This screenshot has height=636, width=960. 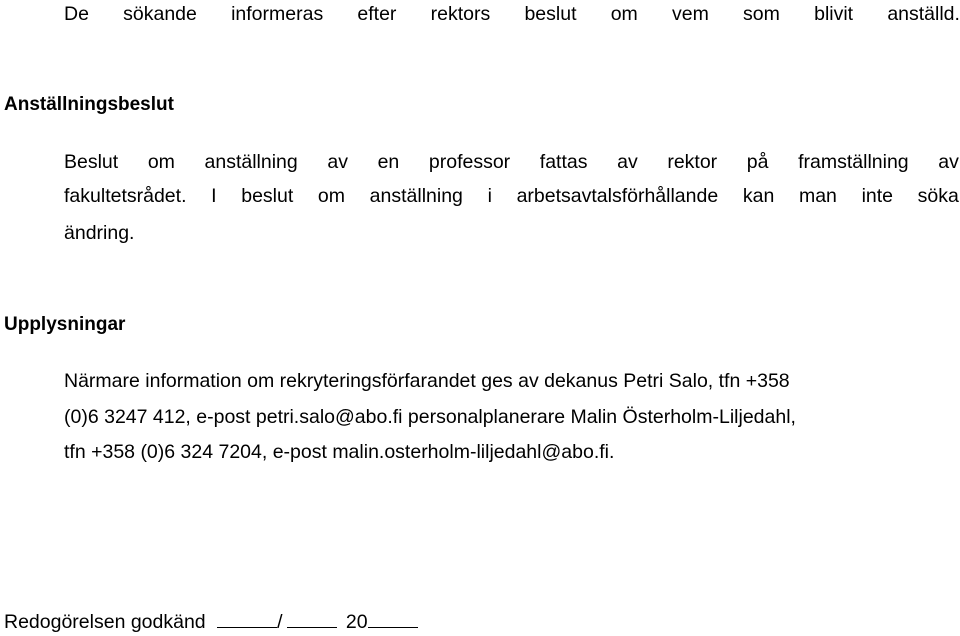 What do you see at coordinates (550, 14) in the screenshot?
I see `intro-word: beslut` at bounding box center [550, 14].